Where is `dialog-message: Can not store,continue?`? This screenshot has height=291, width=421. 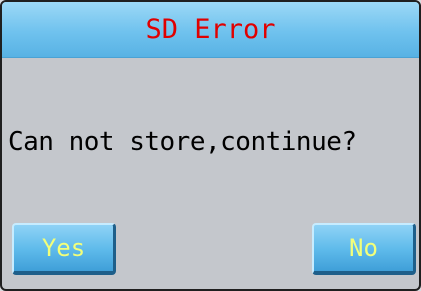 dialog-message: Can not store,continue? is located at coordinates (182, 142).